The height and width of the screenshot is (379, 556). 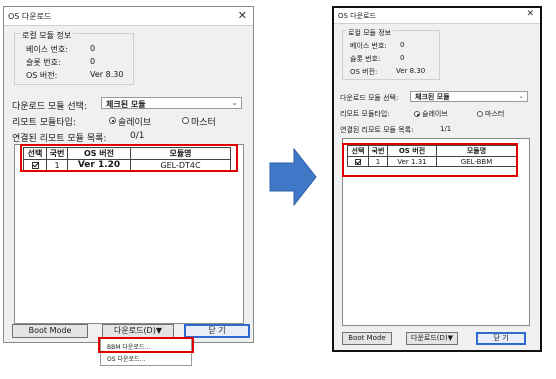 What do you see at coordinates (446, 129) in the screenshot?
I see `connected-list-count: 1/1` at bounding box center [446, 129].